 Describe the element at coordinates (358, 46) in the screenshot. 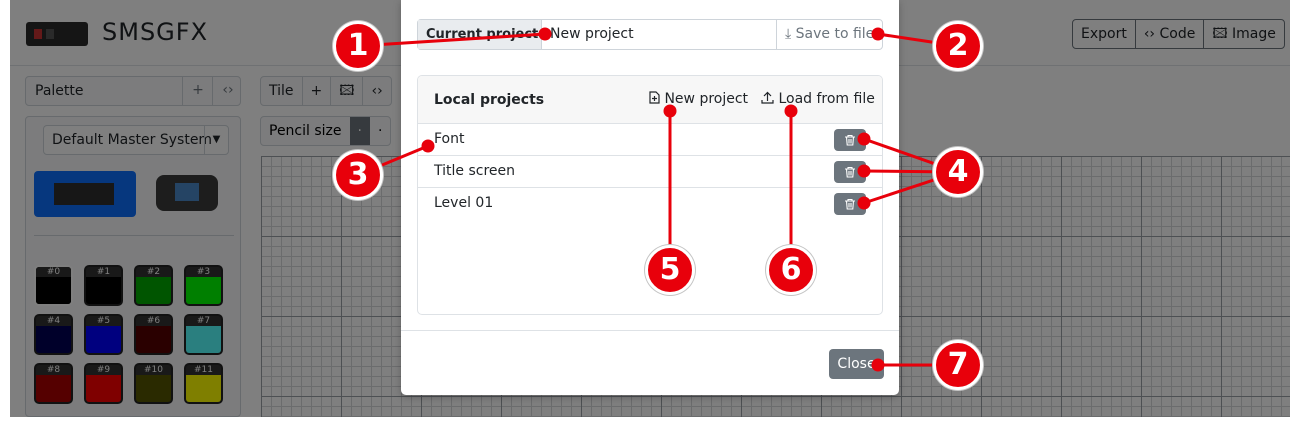

I see `callout-badge-1: 1` at that location.